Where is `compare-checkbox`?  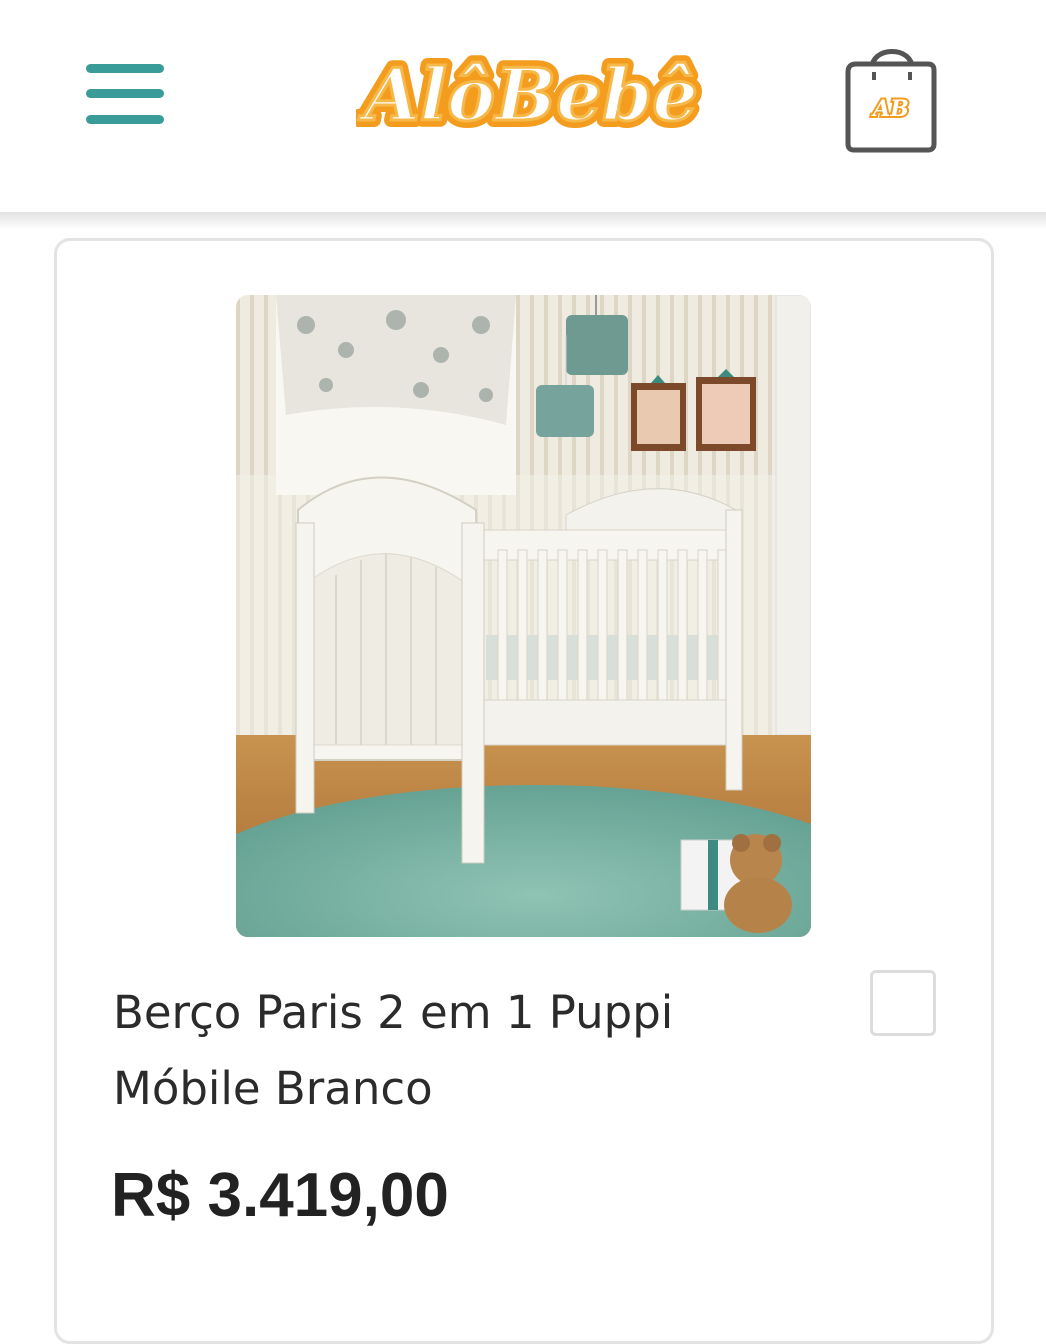
compare-checkbox is located at coordinates (903, 1003).